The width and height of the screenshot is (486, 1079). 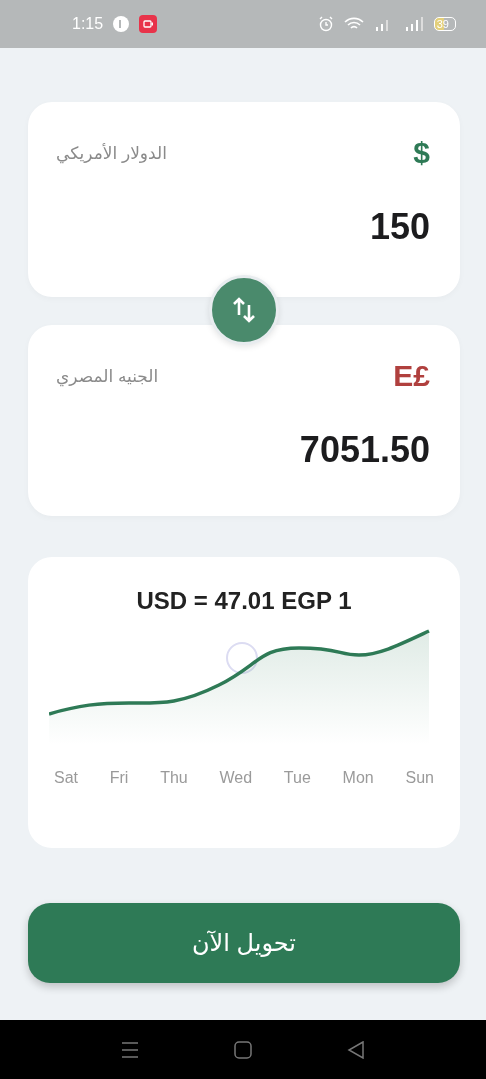 I want to click on alarm-icon, so click(x=325, y=24).